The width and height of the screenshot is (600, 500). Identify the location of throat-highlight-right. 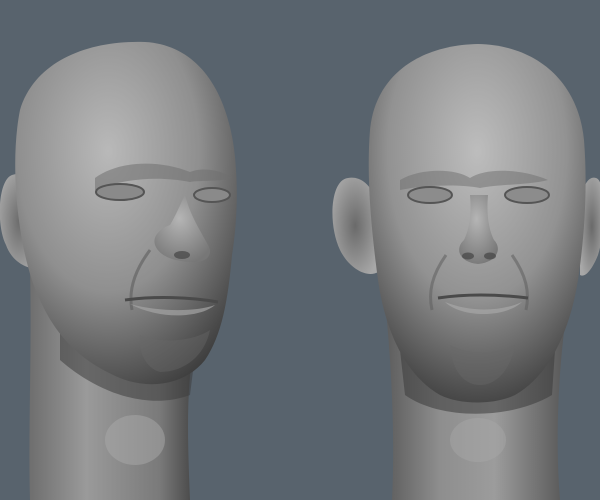
(478, 440).